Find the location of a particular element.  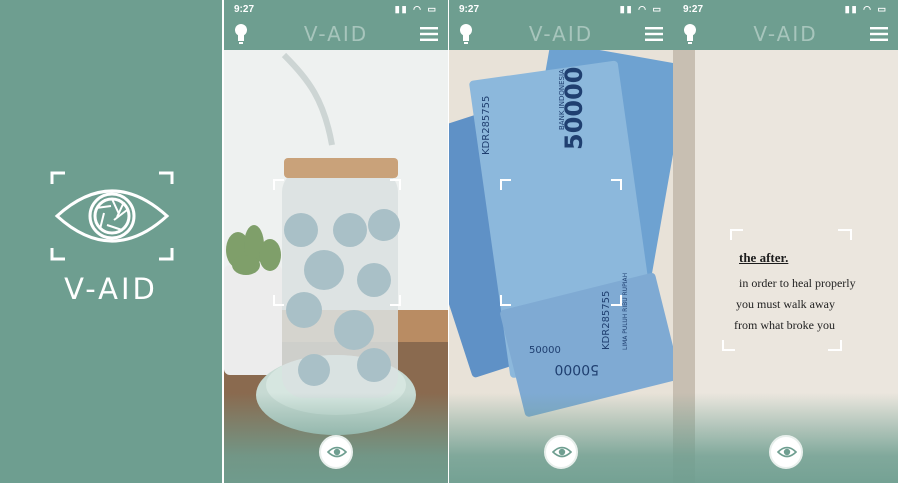

book-line-3: from what broke you is located at coordinates (784, 325).